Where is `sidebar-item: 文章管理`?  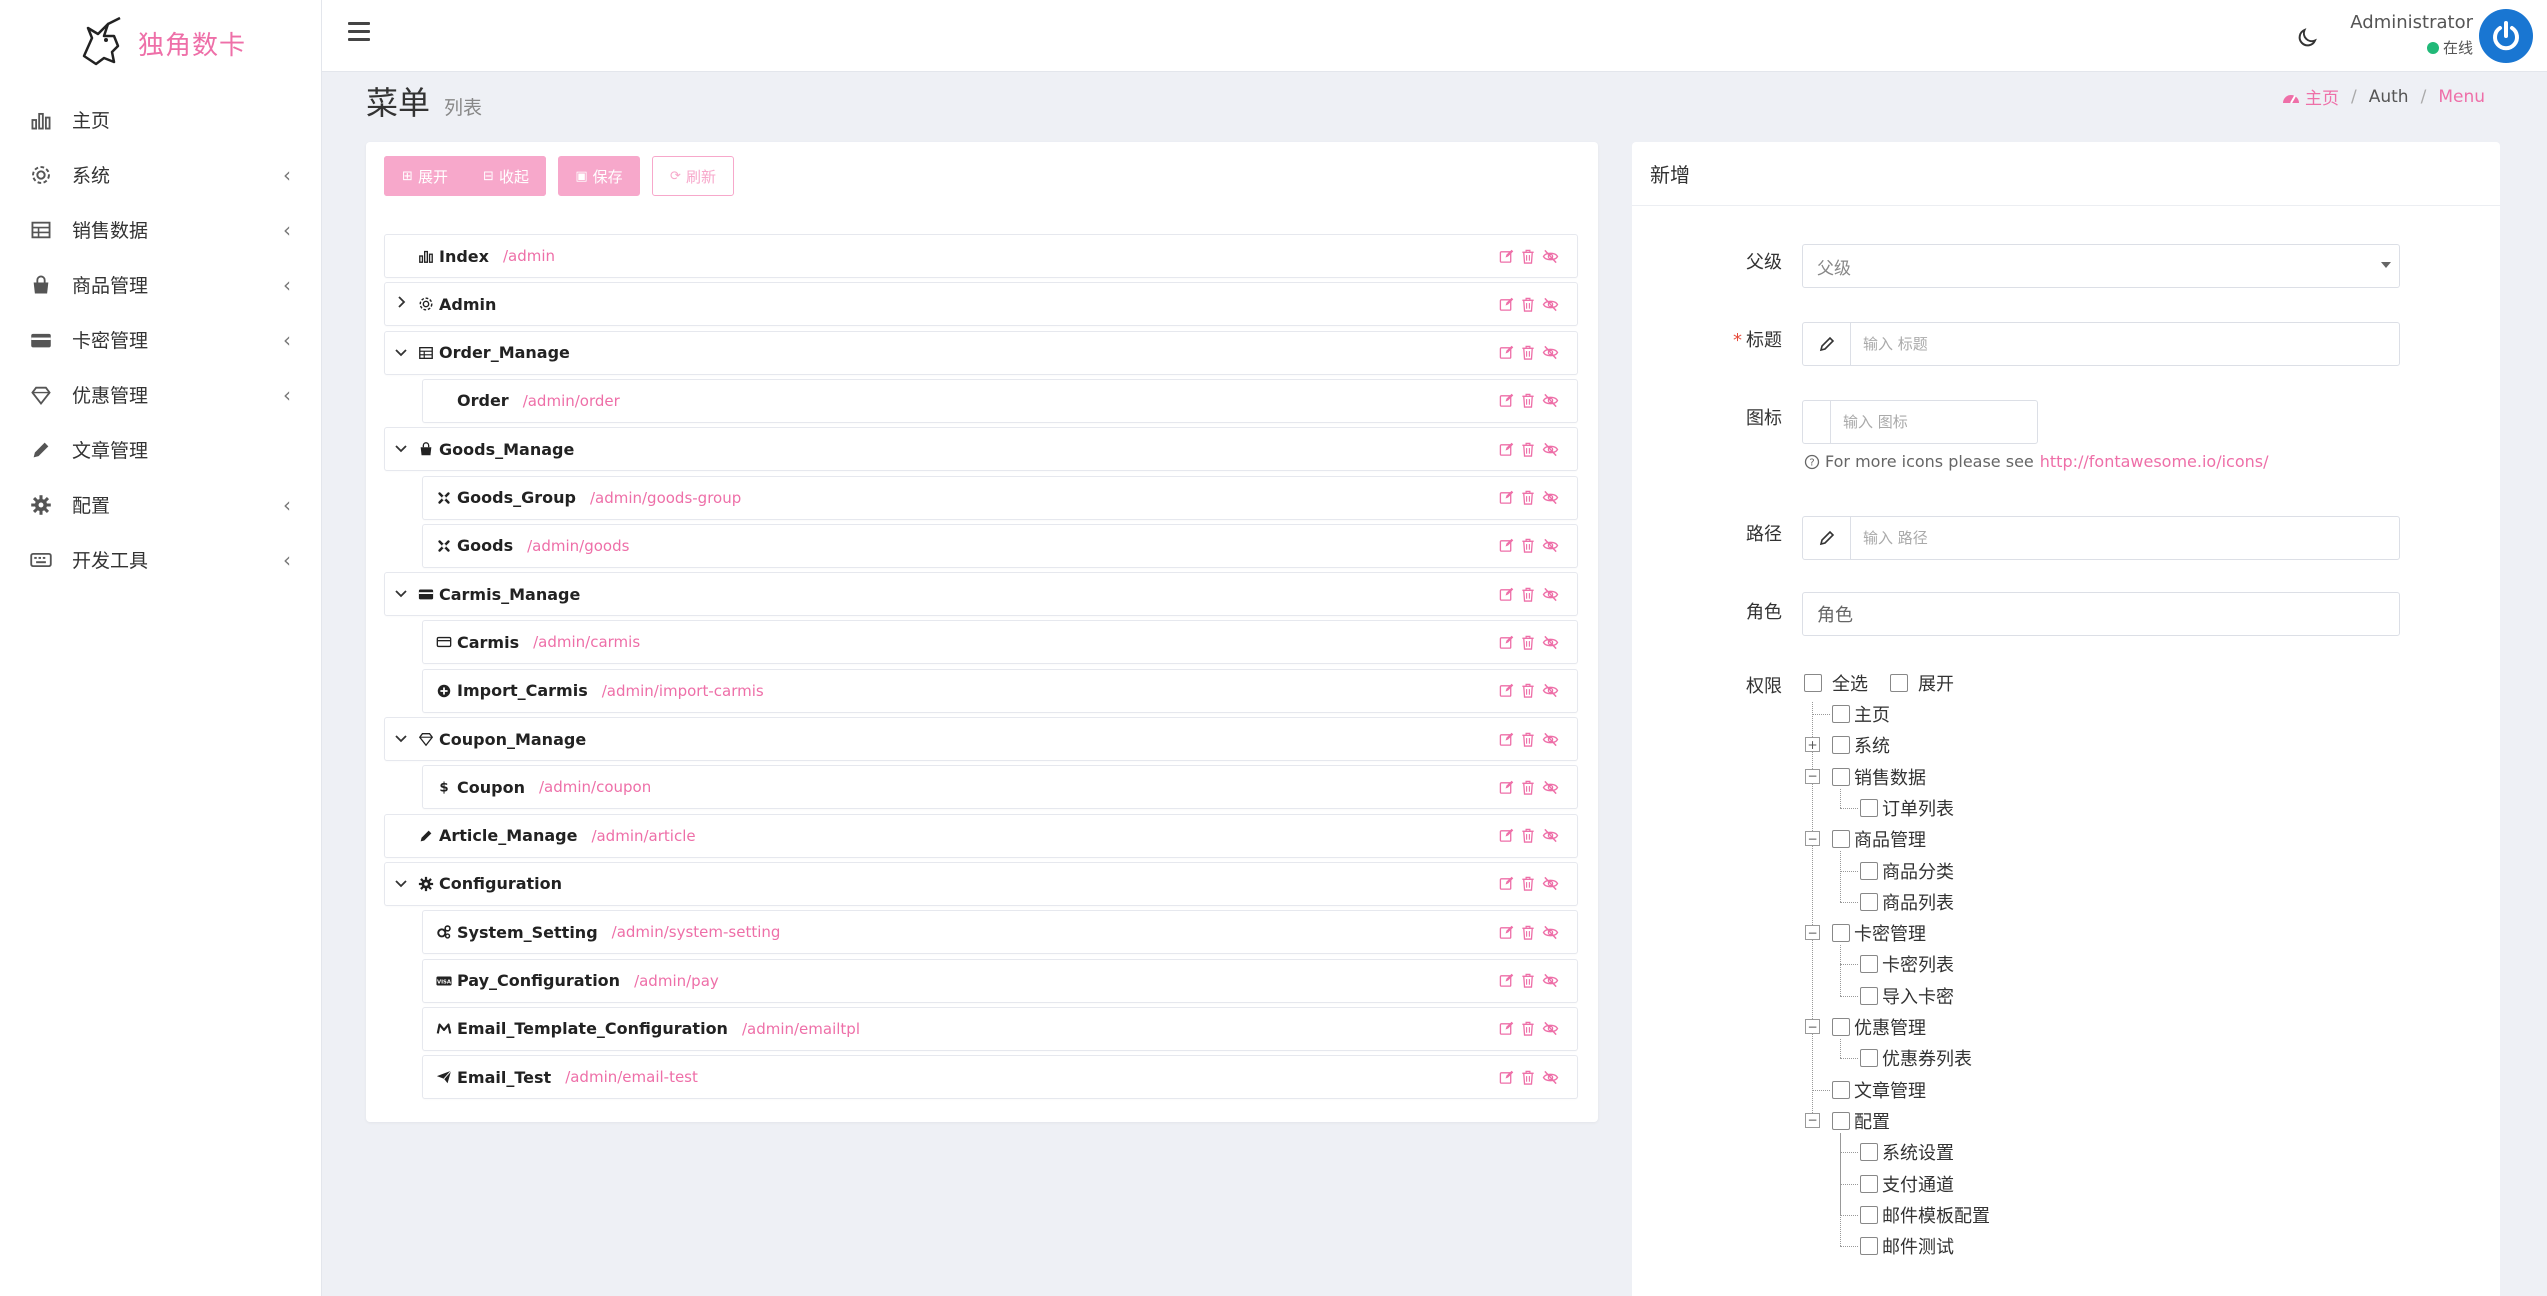
sidebar-item: 文章管理 is located at coordinates (160, 449).